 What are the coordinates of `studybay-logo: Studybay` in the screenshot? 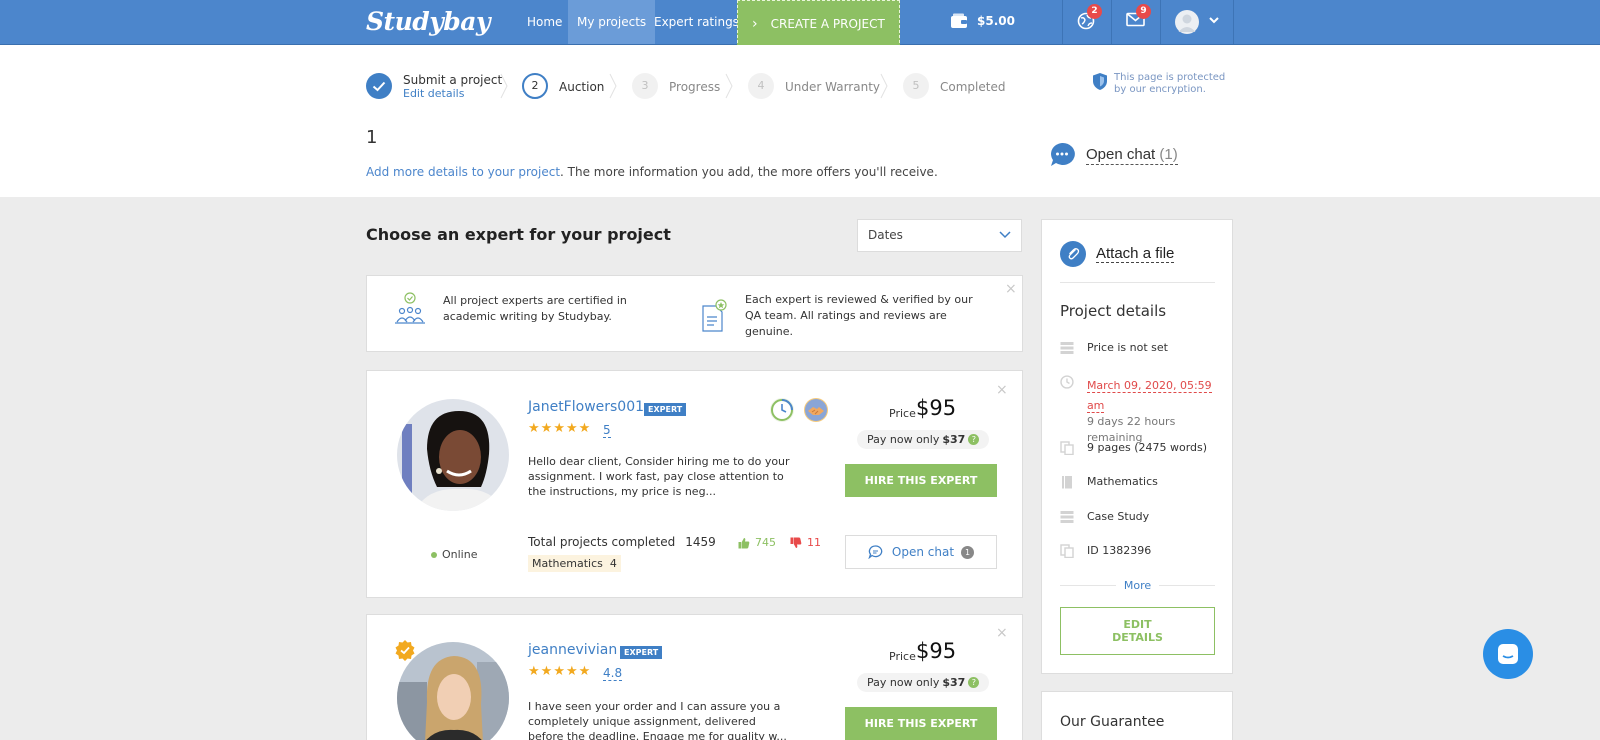 It's located at (428, 21).